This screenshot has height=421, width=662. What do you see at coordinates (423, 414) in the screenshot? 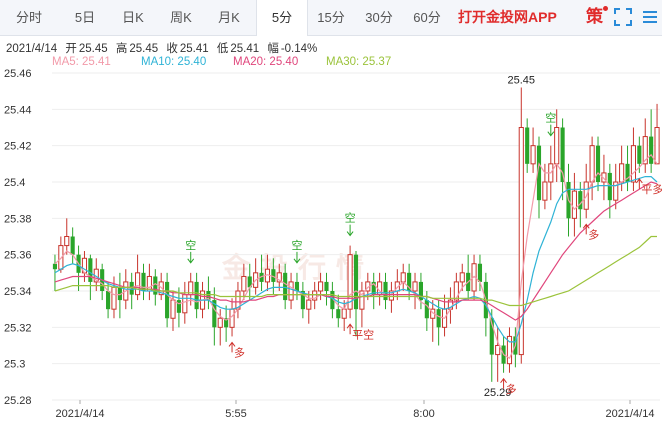
I see `x-tick-label: 8:00` at bounding box center [423, 414].